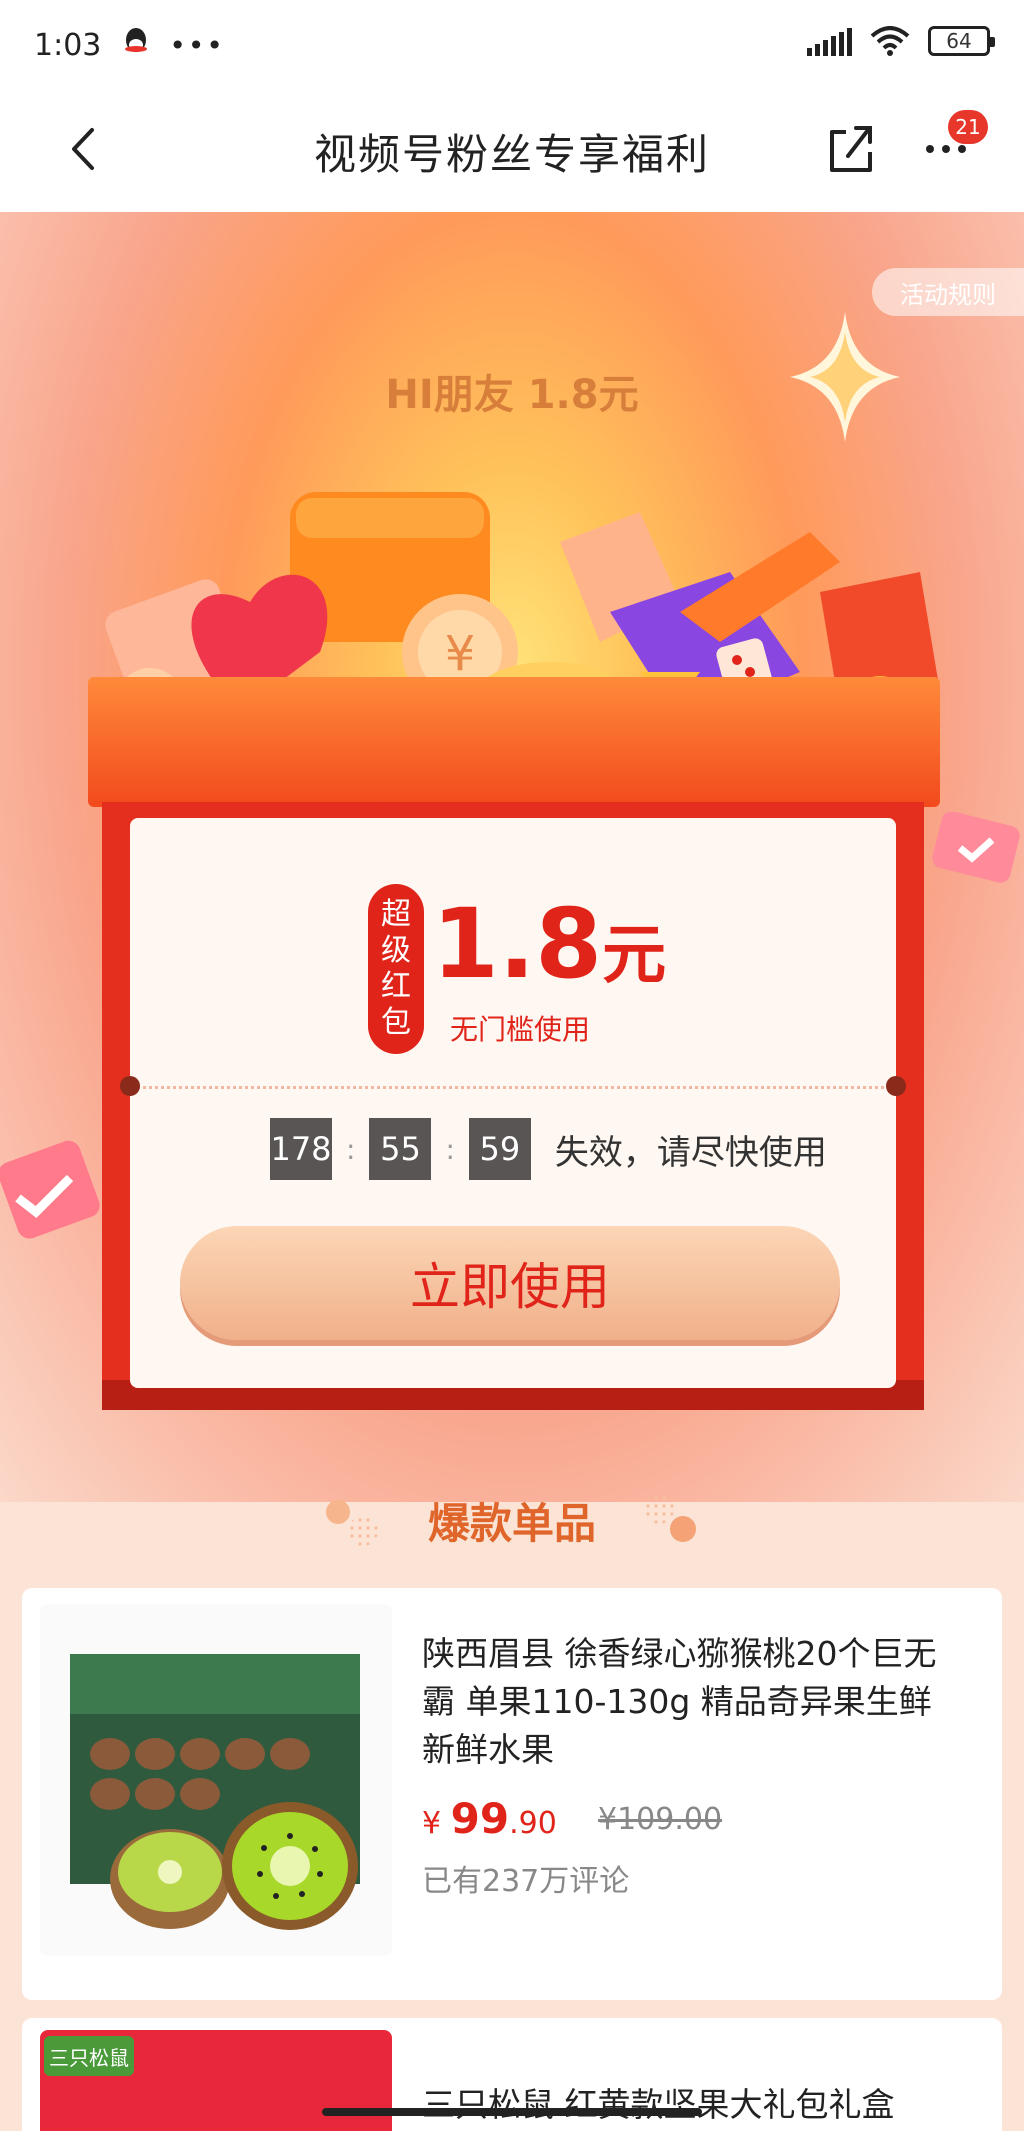 The width and height of the screenshot is (1024, 2131). I want to click on page-title: 视频号粉丝专享福利, so click(511, 154).